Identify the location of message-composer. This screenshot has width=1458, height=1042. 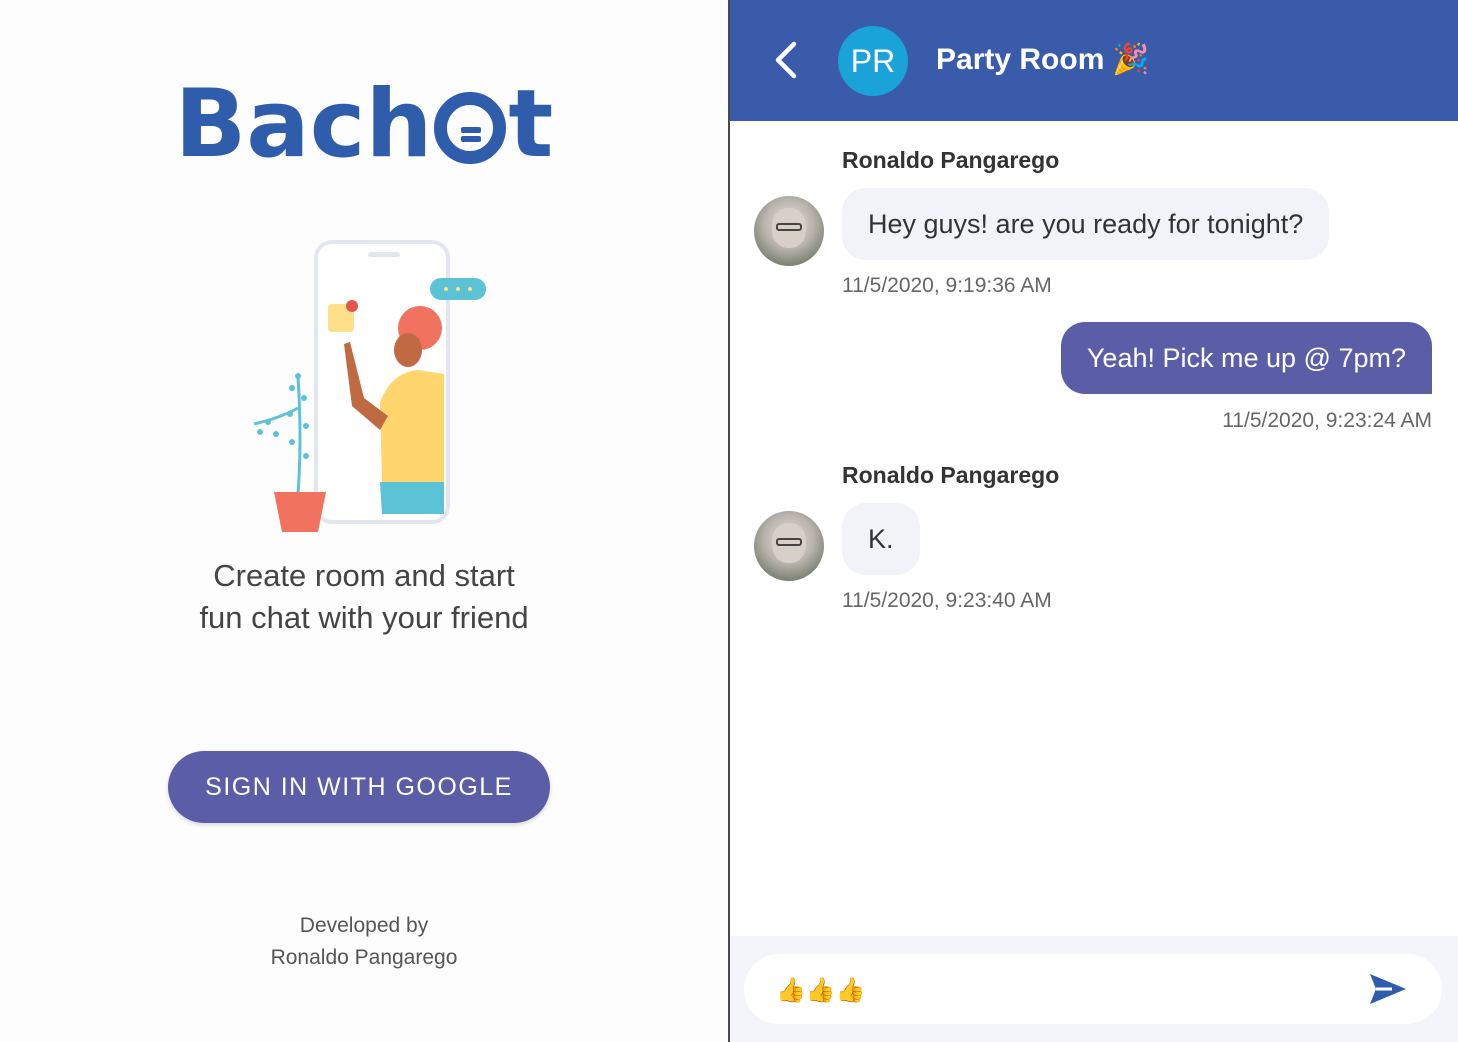
(1094, 989).